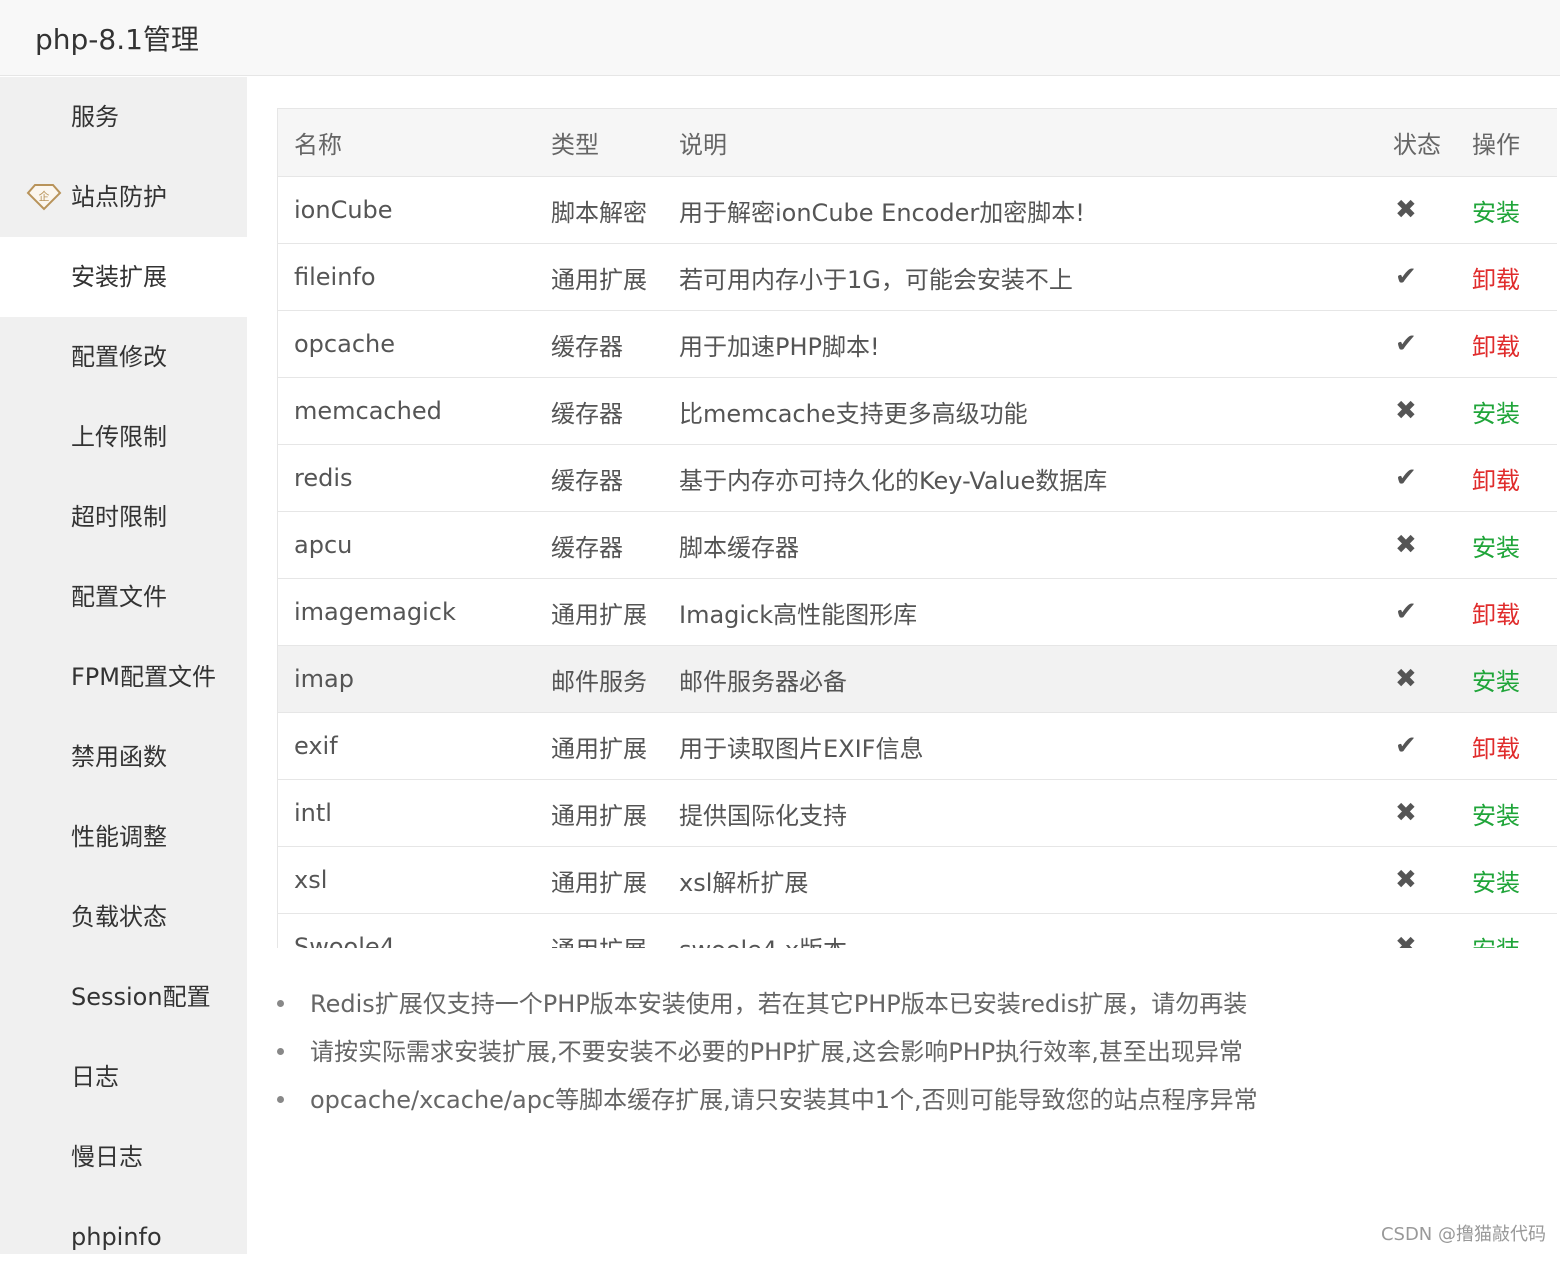  I want to click on table-row: fileinfo 通用扩展 若可用内存小于1G，可能会安装不上 ✔ 卸载, so click(917, 277).